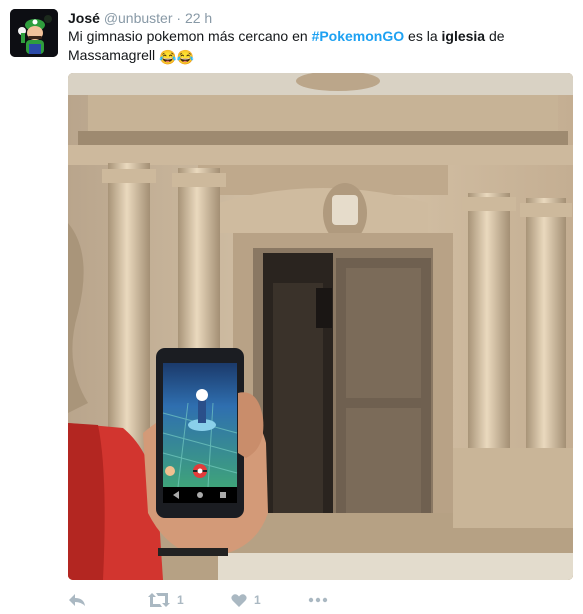 The width and height of the screenshot is (583, 614). I want to click on avatar-image, so click(34, 33).